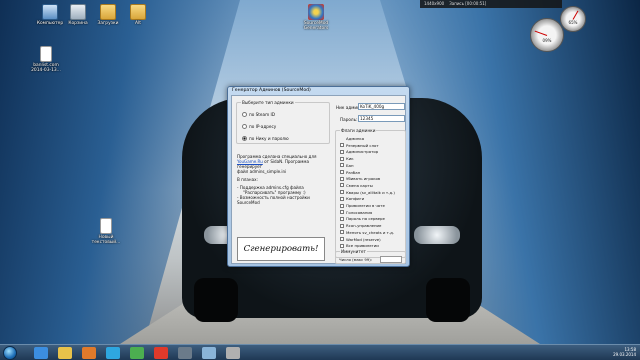 Image resolution: width=640 pixels, height=360 pixels. I want to click on system-tray-clock: 13:58 29.03.2014, so click(624, 352).